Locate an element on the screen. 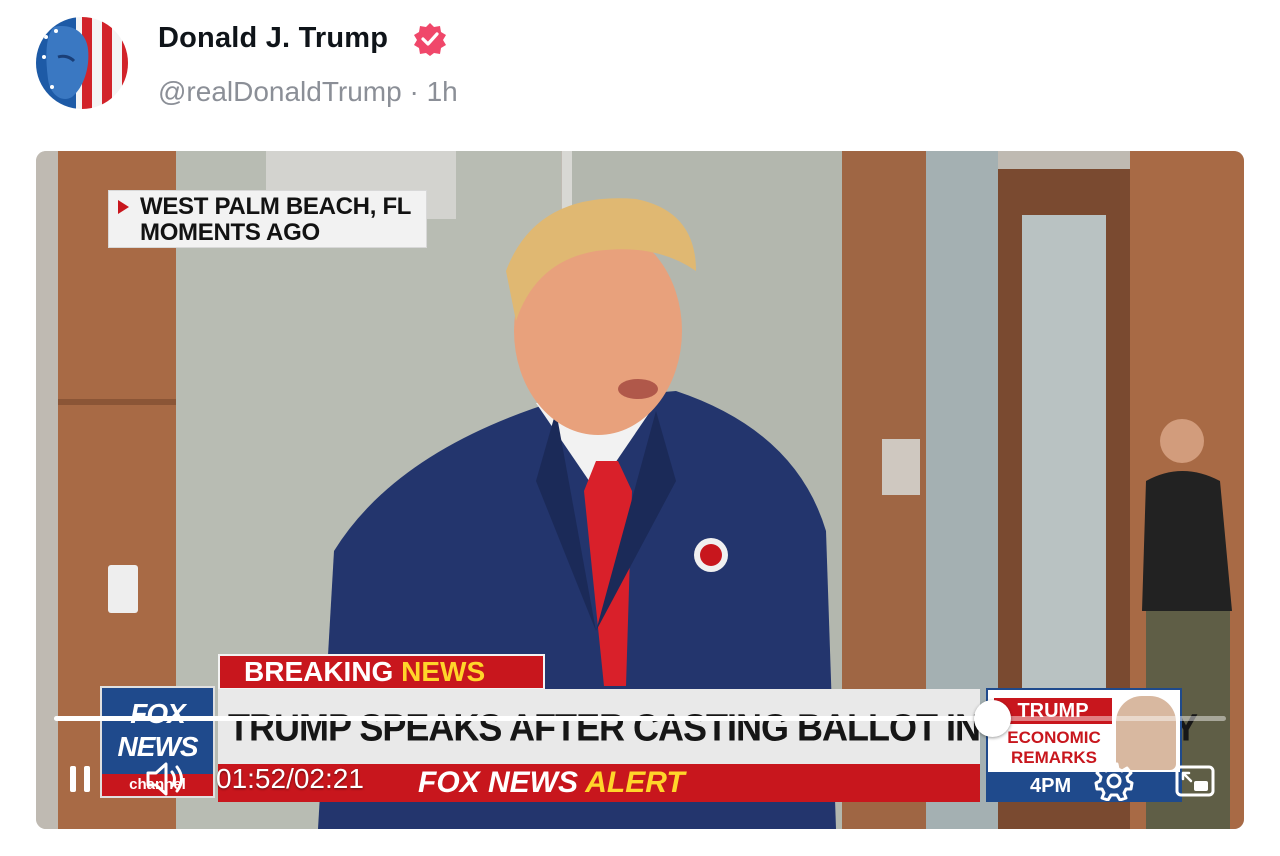  progress-handle is located at coordinates (992, 718).